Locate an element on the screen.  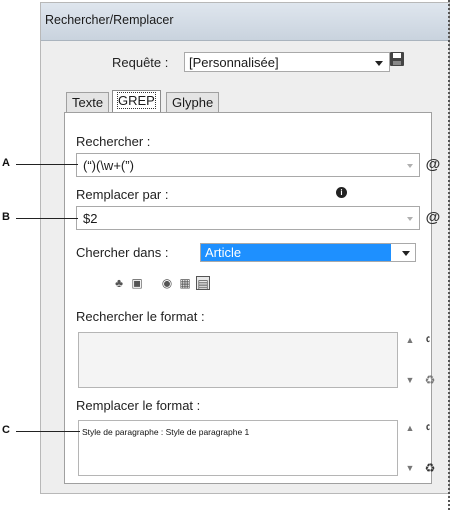
tab-texte: Texte is located at coordinates (88, 102).